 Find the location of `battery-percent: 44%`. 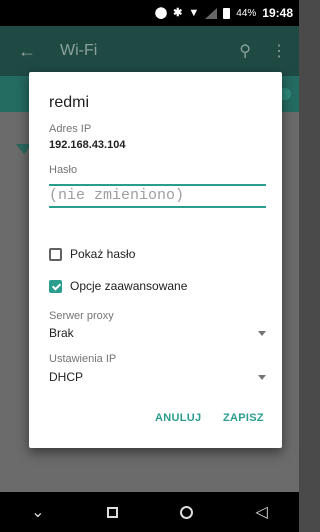

battery-percent: 44% is located at coordinates (246, 13).